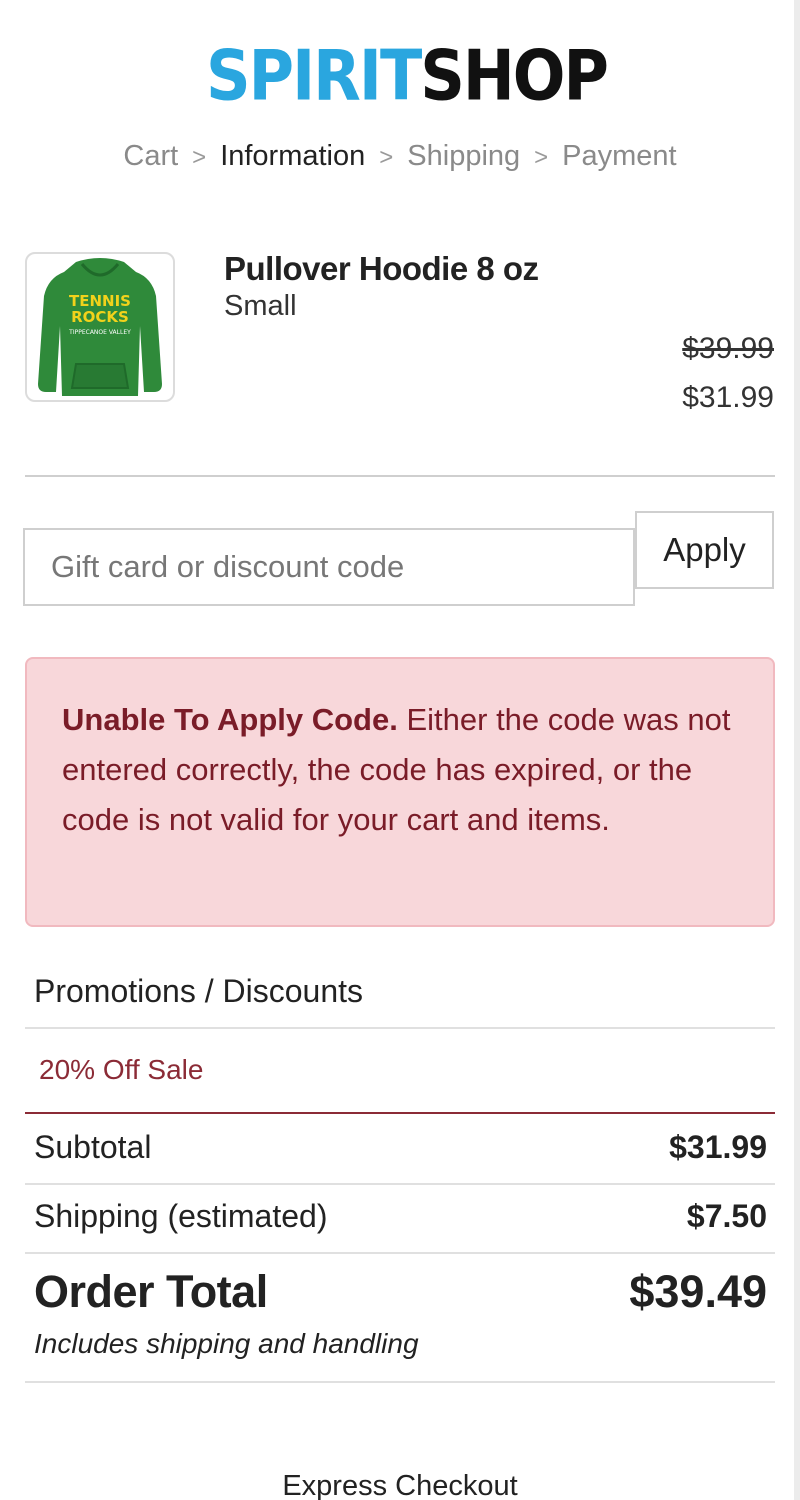 This screenshot has width=800, height=1500. What do you see at coordinates (100, 317) in the screenshot?
I see `hoodie-print-line2: ROCKS` at bounding box center [100, 317].